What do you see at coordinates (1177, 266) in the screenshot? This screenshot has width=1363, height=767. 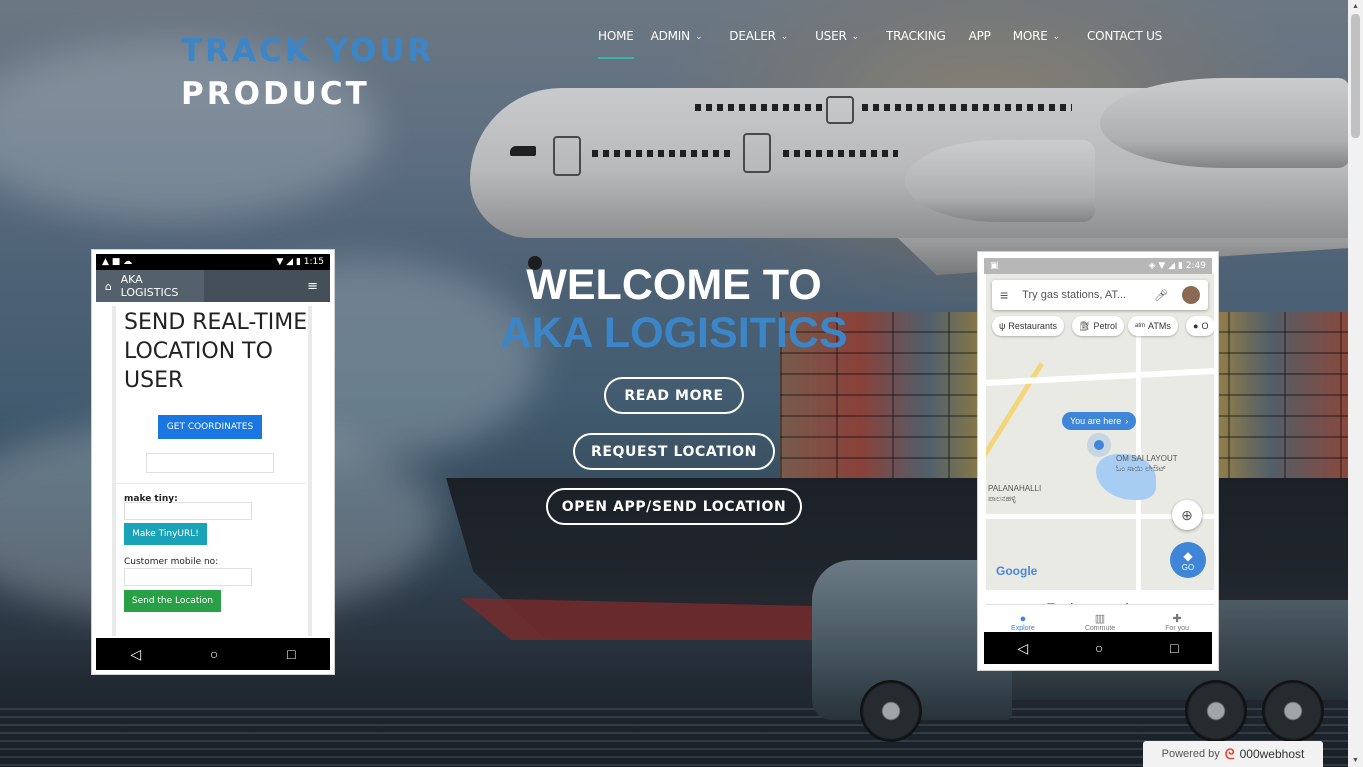 I see `status-time: ◈ ▼ ◢ ▮ 2:49` at bounding box center [1177, 266].